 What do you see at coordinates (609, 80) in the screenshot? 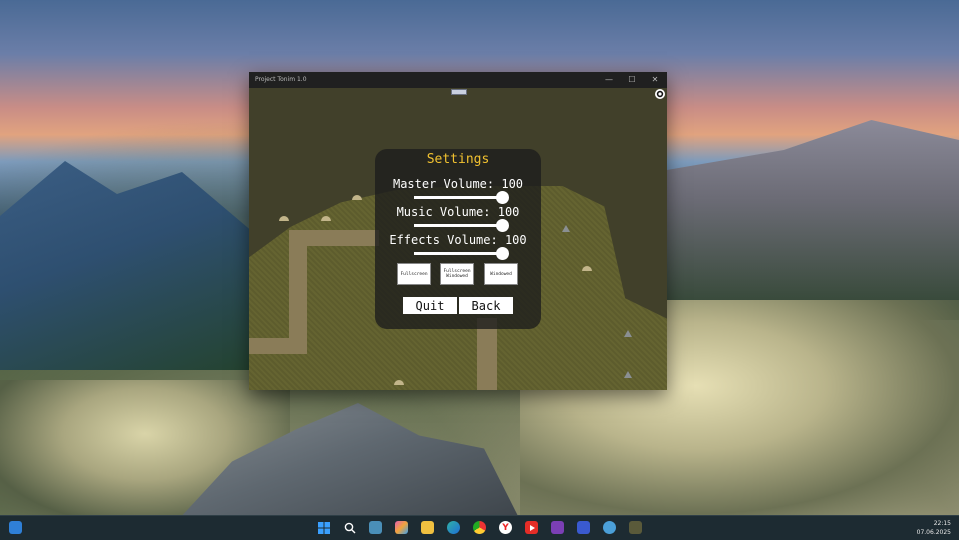
I see `minimize-button: —` at bounding box center [609, 80].